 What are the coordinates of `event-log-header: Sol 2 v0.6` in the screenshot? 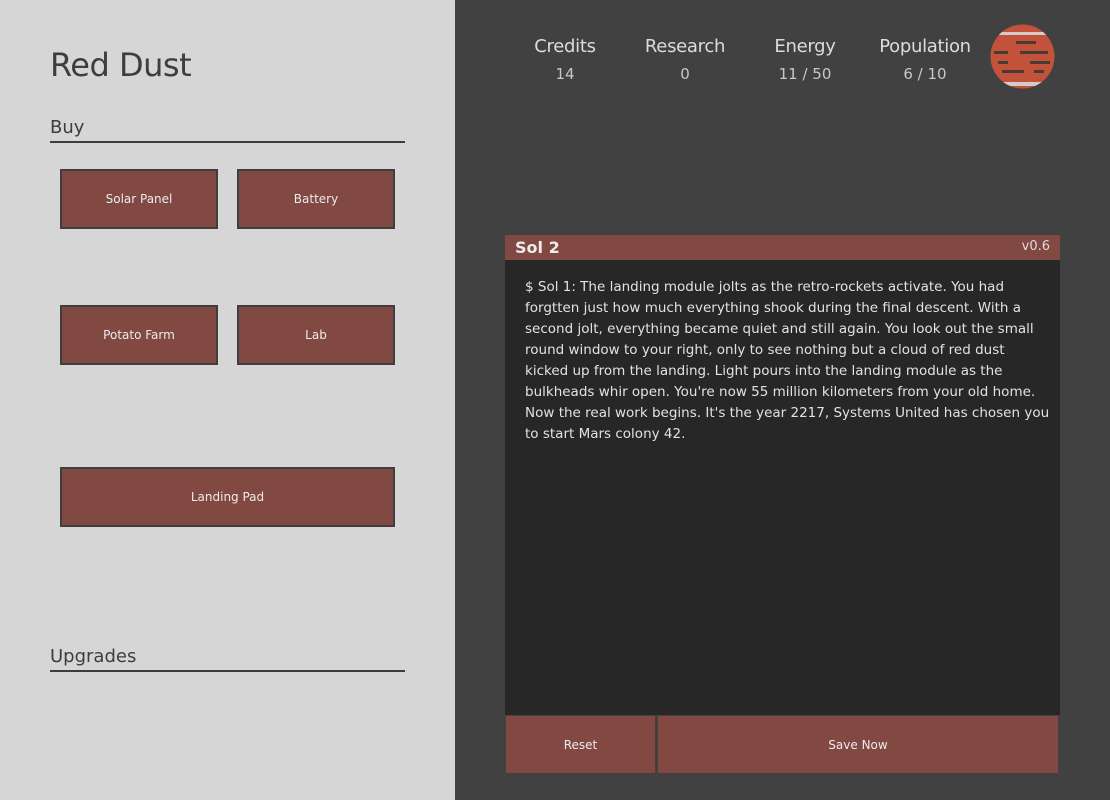 It's located at (782, 247).